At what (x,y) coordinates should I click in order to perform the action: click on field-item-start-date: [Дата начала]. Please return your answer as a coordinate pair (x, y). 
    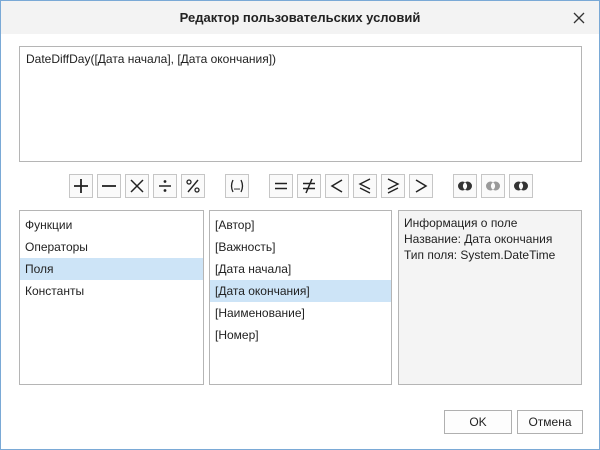
    Looking at the image, I should click on (300, 269).